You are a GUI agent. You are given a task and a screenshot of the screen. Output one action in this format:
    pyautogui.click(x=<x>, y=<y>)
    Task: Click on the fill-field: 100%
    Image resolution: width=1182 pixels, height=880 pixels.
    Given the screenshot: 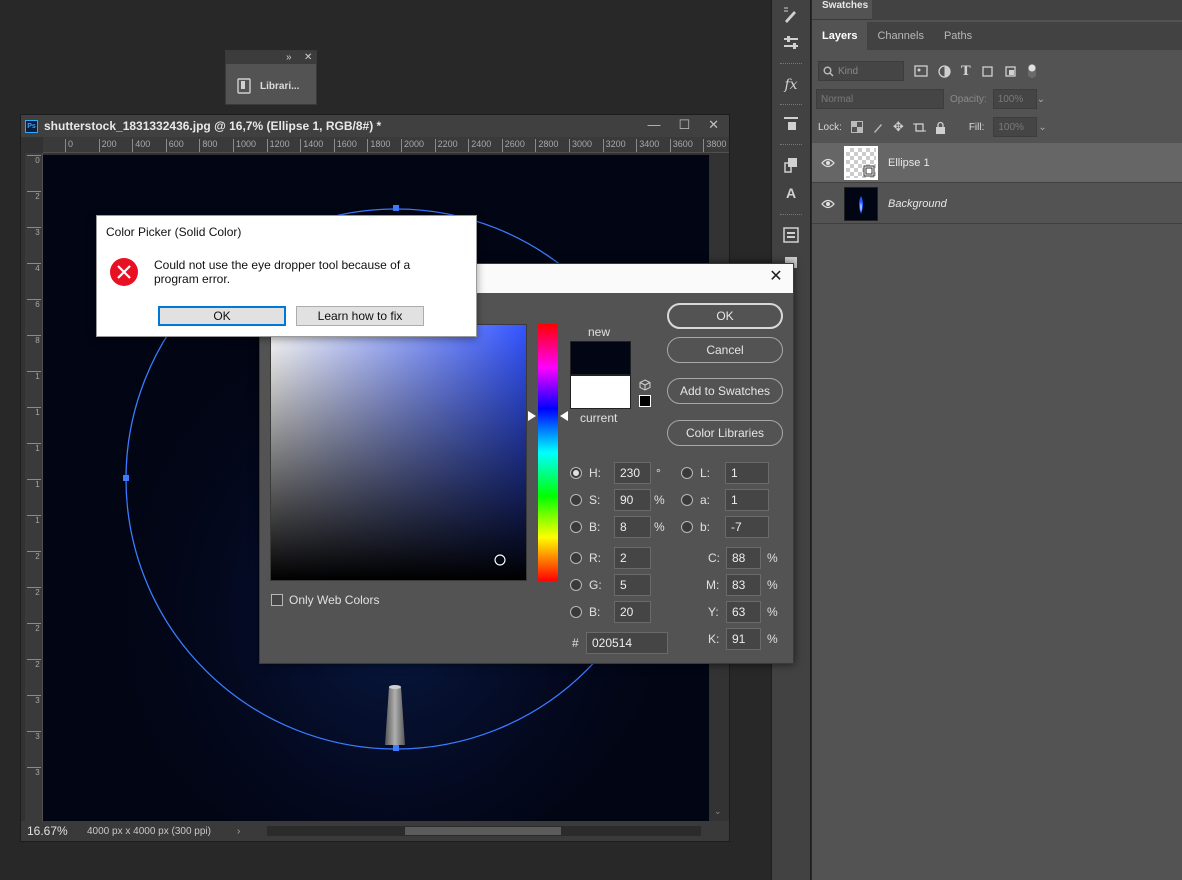 What is the action you would take?
    pyautogui.click(x=1015, y=127)
    